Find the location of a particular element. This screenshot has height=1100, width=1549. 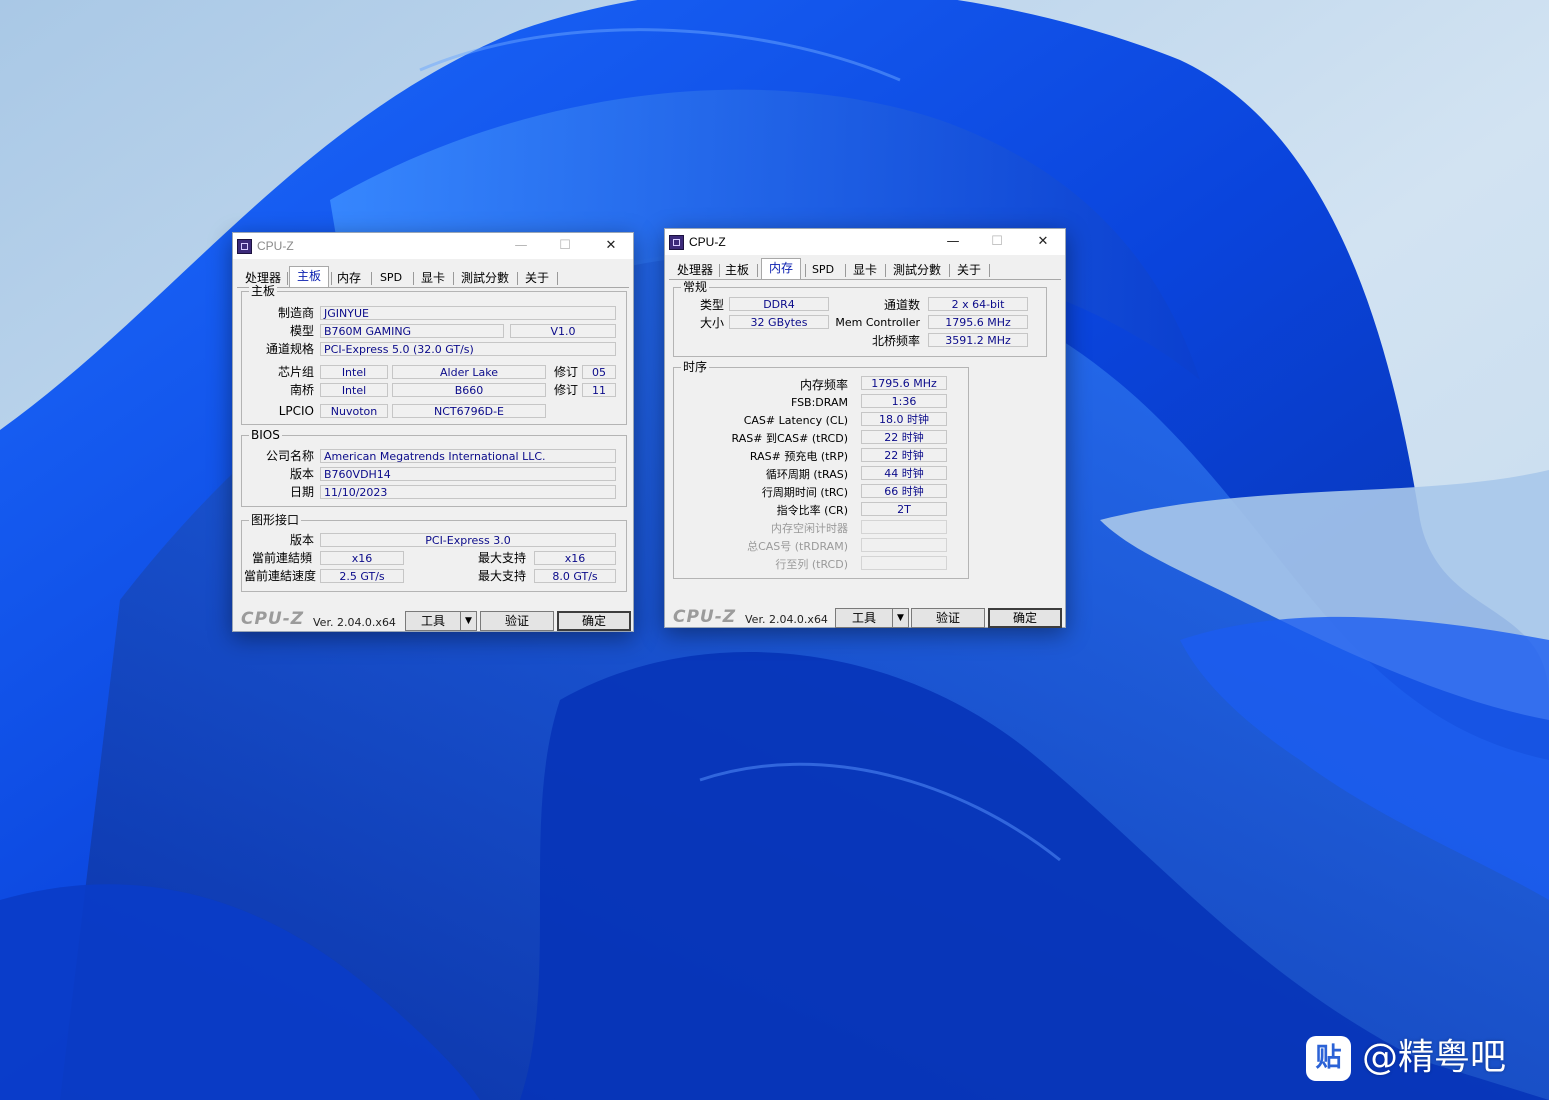

mem-size-value: 32 GBytes is located at coordinates (779, 322).